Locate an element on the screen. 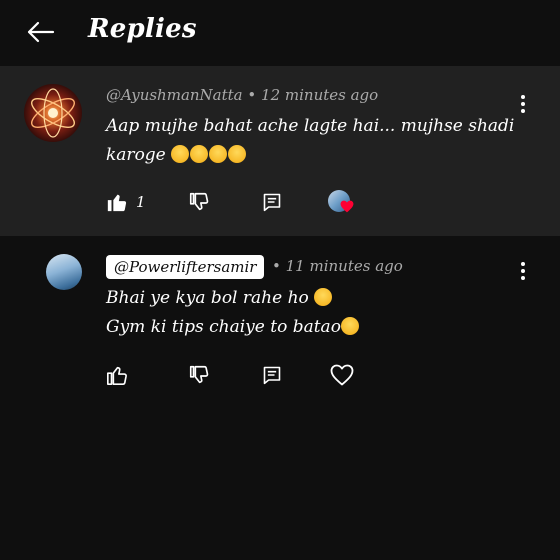  grin-emoji-icon is located at coordinates (349, 326).